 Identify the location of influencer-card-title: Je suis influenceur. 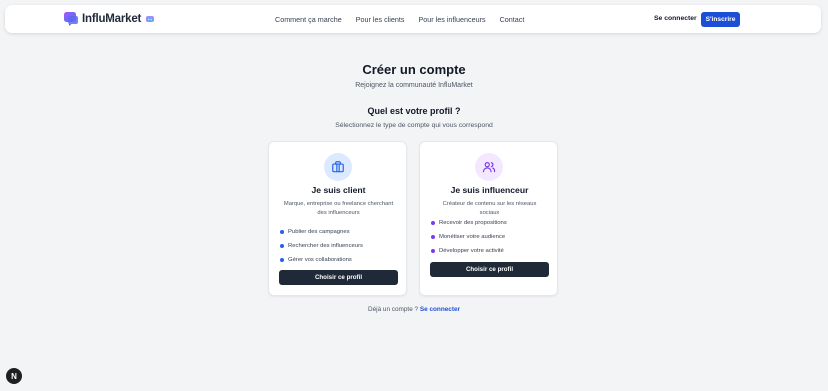
(489, 190).